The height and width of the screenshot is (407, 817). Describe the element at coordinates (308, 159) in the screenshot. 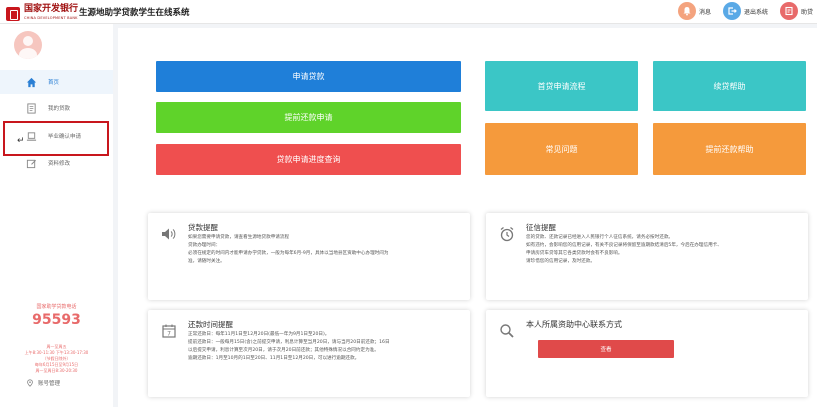

I see `loan-progress-button: 贷款申请进度查询` at that location.